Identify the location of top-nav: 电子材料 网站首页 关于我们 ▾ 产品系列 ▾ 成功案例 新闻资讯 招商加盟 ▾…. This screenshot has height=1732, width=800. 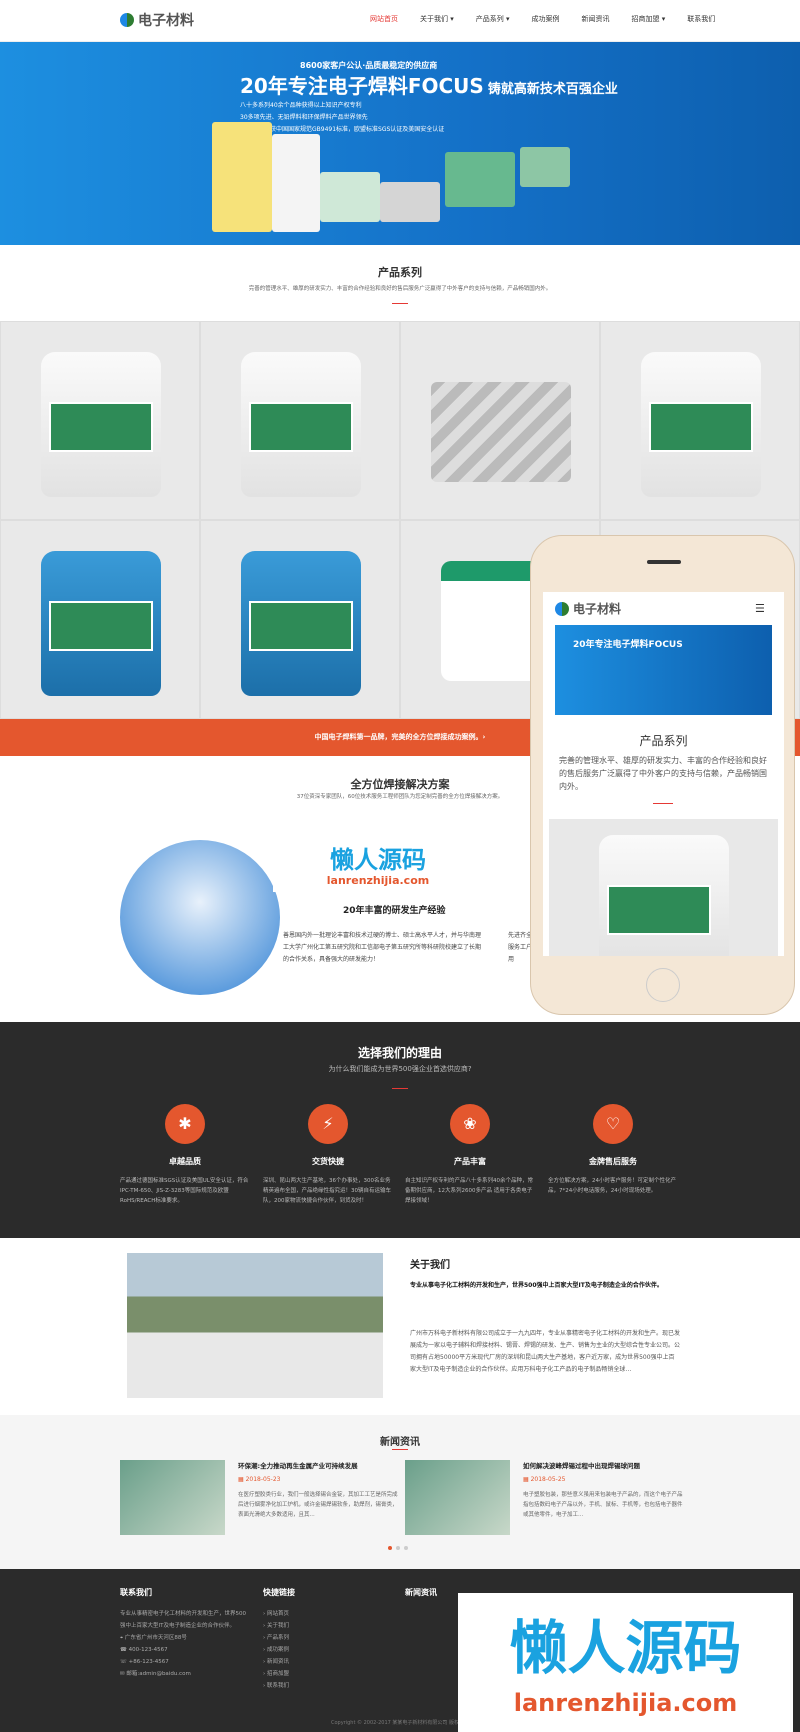
(400, 21).